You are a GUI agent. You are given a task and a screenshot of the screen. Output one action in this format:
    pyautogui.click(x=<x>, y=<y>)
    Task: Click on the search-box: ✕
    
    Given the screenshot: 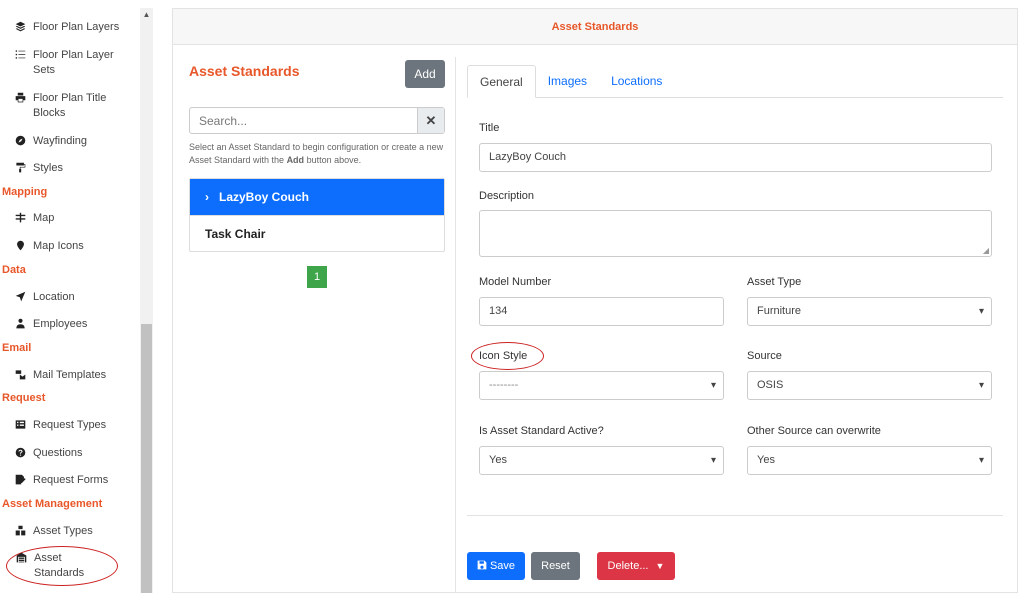 What is the action you would take?
    pyautogui.click(x=317, y=120)
    